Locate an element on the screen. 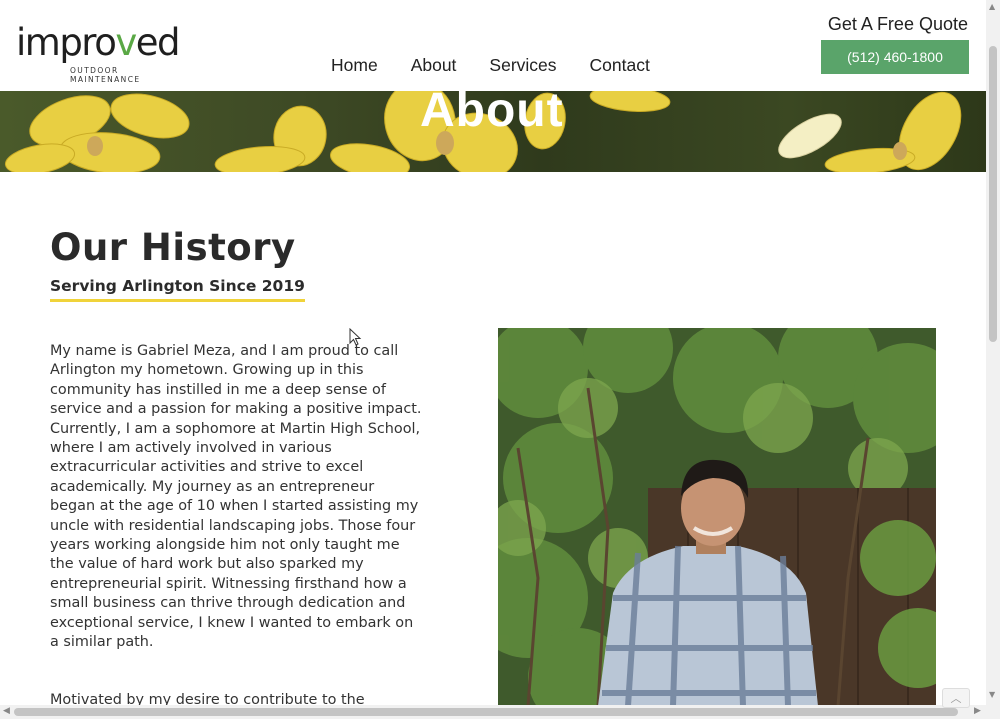 The image size is (1000, 719). section-heading: Our History is located at coordinates (173, 247).